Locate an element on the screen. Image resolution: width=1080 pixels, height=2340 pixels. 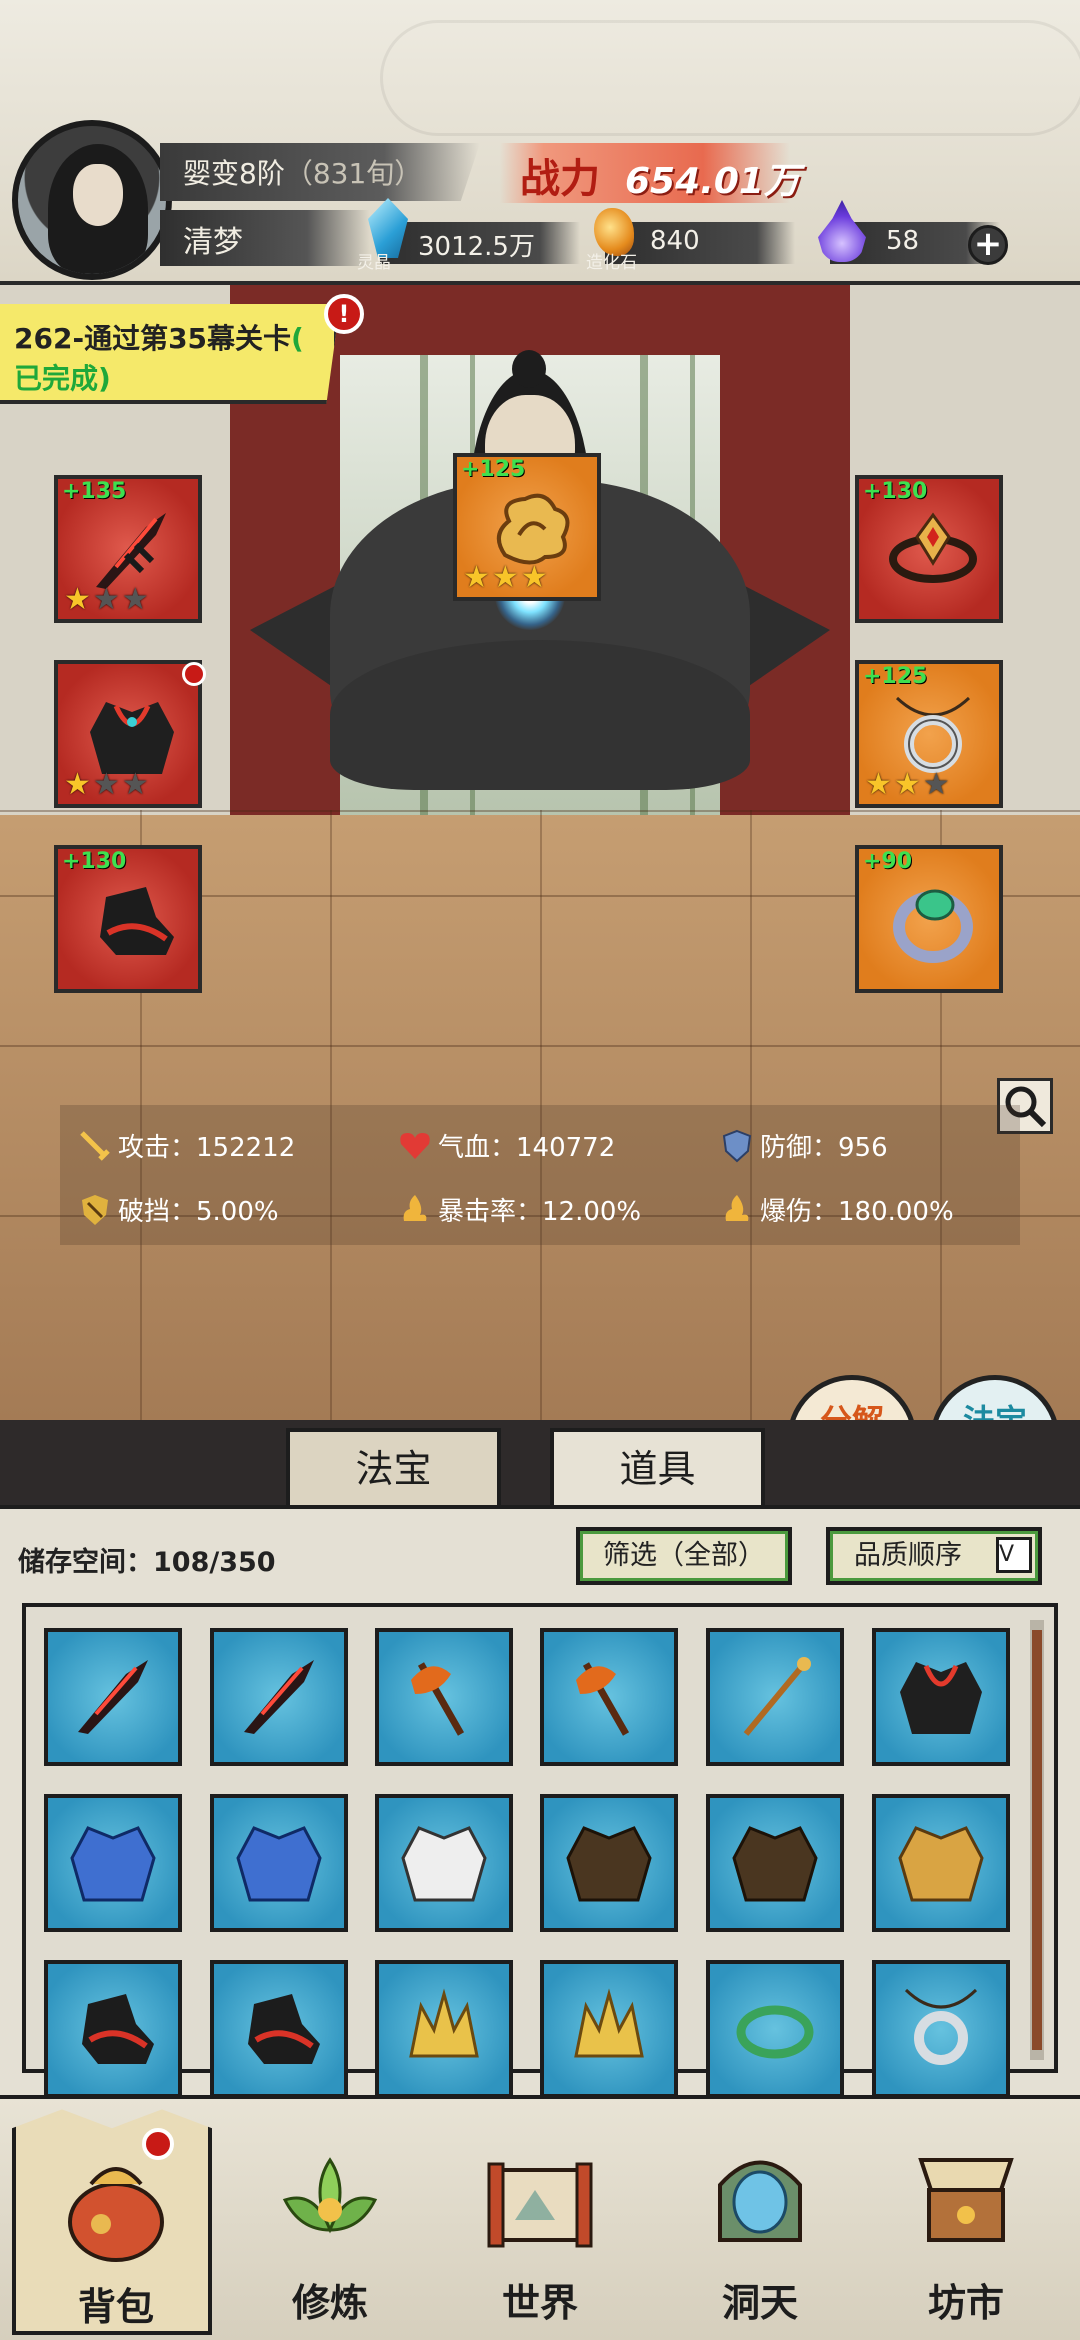
boots-bonus: +130 is located at coordinates (94, 861).